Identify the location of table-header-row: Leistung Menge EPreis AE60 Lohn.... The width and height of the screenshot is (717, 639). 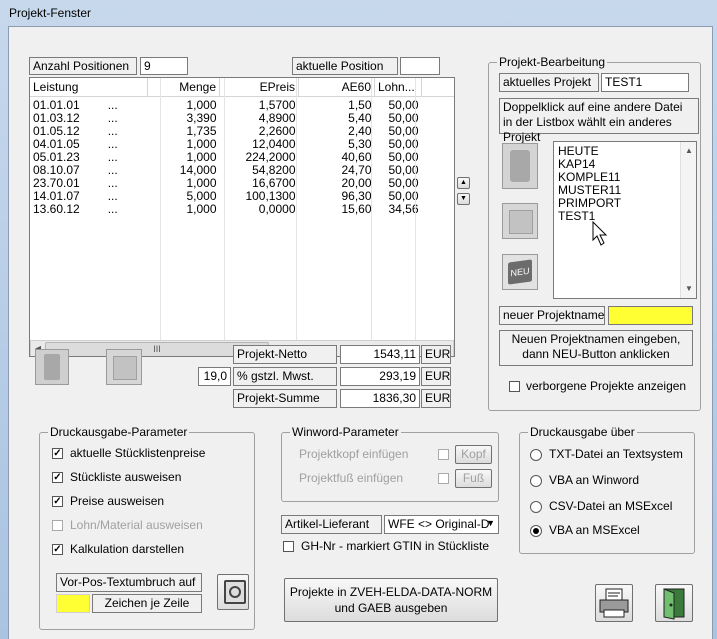
(242, 87).